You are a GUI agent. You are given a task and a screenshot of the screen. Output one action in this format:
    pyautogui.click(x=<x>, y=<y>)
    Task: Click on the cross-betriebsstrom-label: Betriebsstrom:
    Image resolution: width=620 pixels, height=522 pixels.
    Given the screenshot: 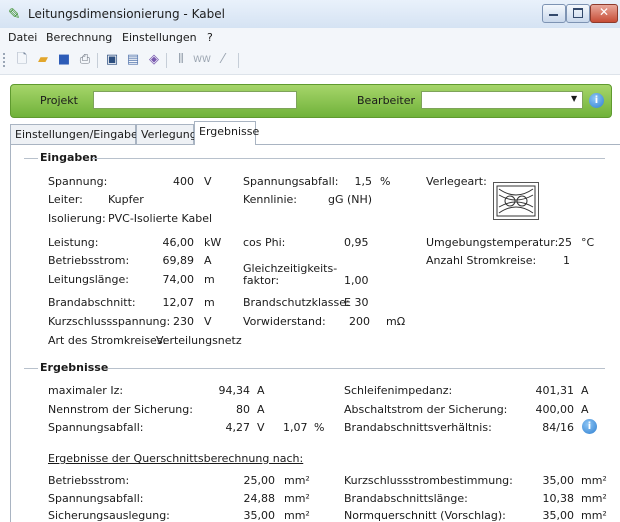 What is the action you would take?
    pyautogui.click(x=89, y=480)
    